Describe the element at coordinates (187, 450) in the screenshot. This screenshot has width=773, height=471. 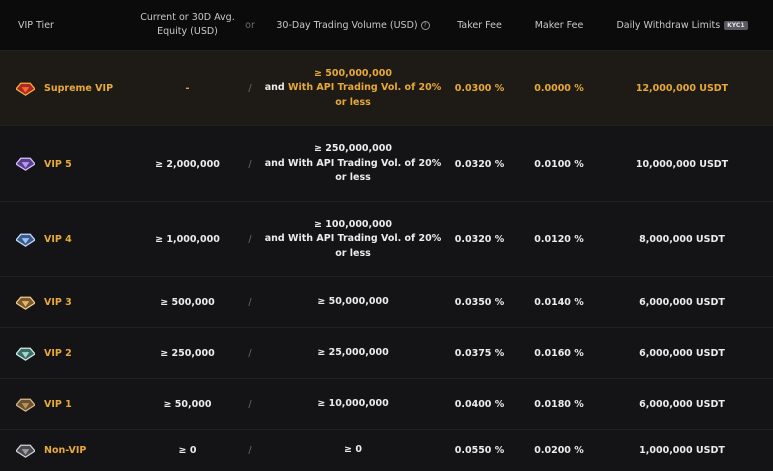
I see `equity-cell: ≥ 0` at that location.